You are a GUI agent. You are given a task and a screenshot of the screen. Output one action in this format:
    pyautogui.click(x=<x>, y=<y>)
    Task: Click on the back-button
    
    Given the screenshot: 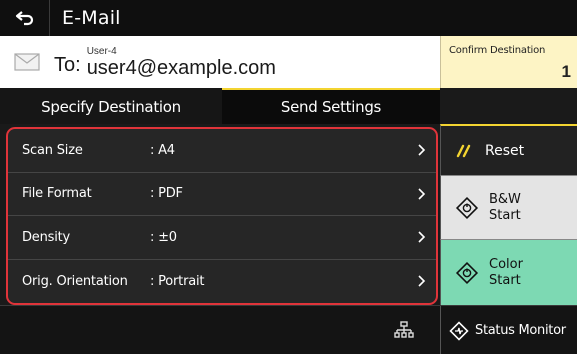 What is the action you would take?
    pyautogui.click(x=25, y=18)
    